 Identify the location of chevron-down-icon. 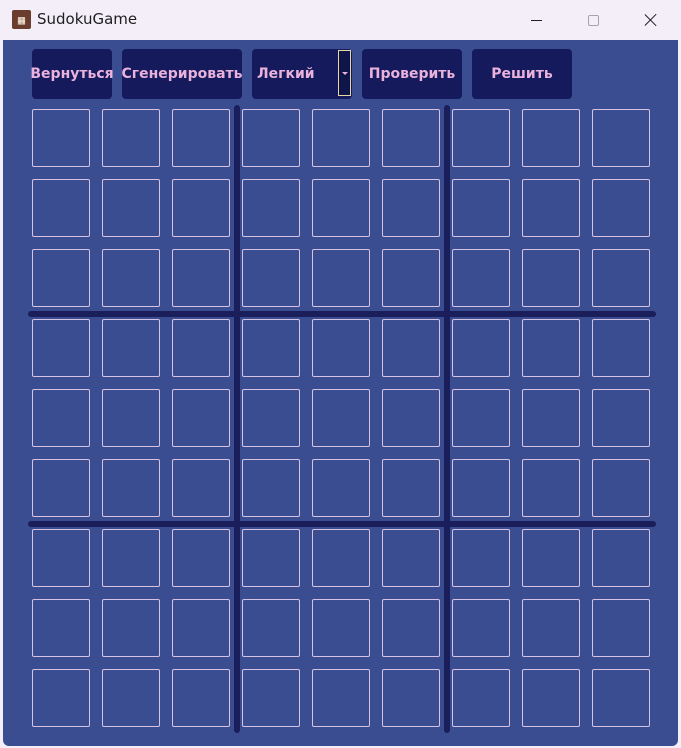
(344, 73).